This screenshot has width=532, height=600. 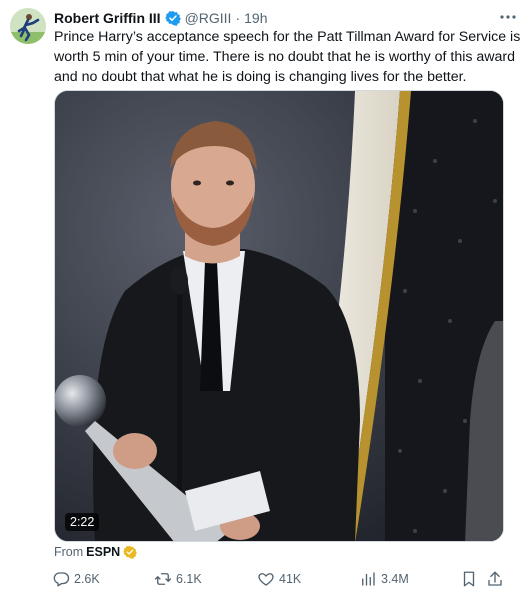 I want to click on bookmark-button, so click(x=469, y=579).